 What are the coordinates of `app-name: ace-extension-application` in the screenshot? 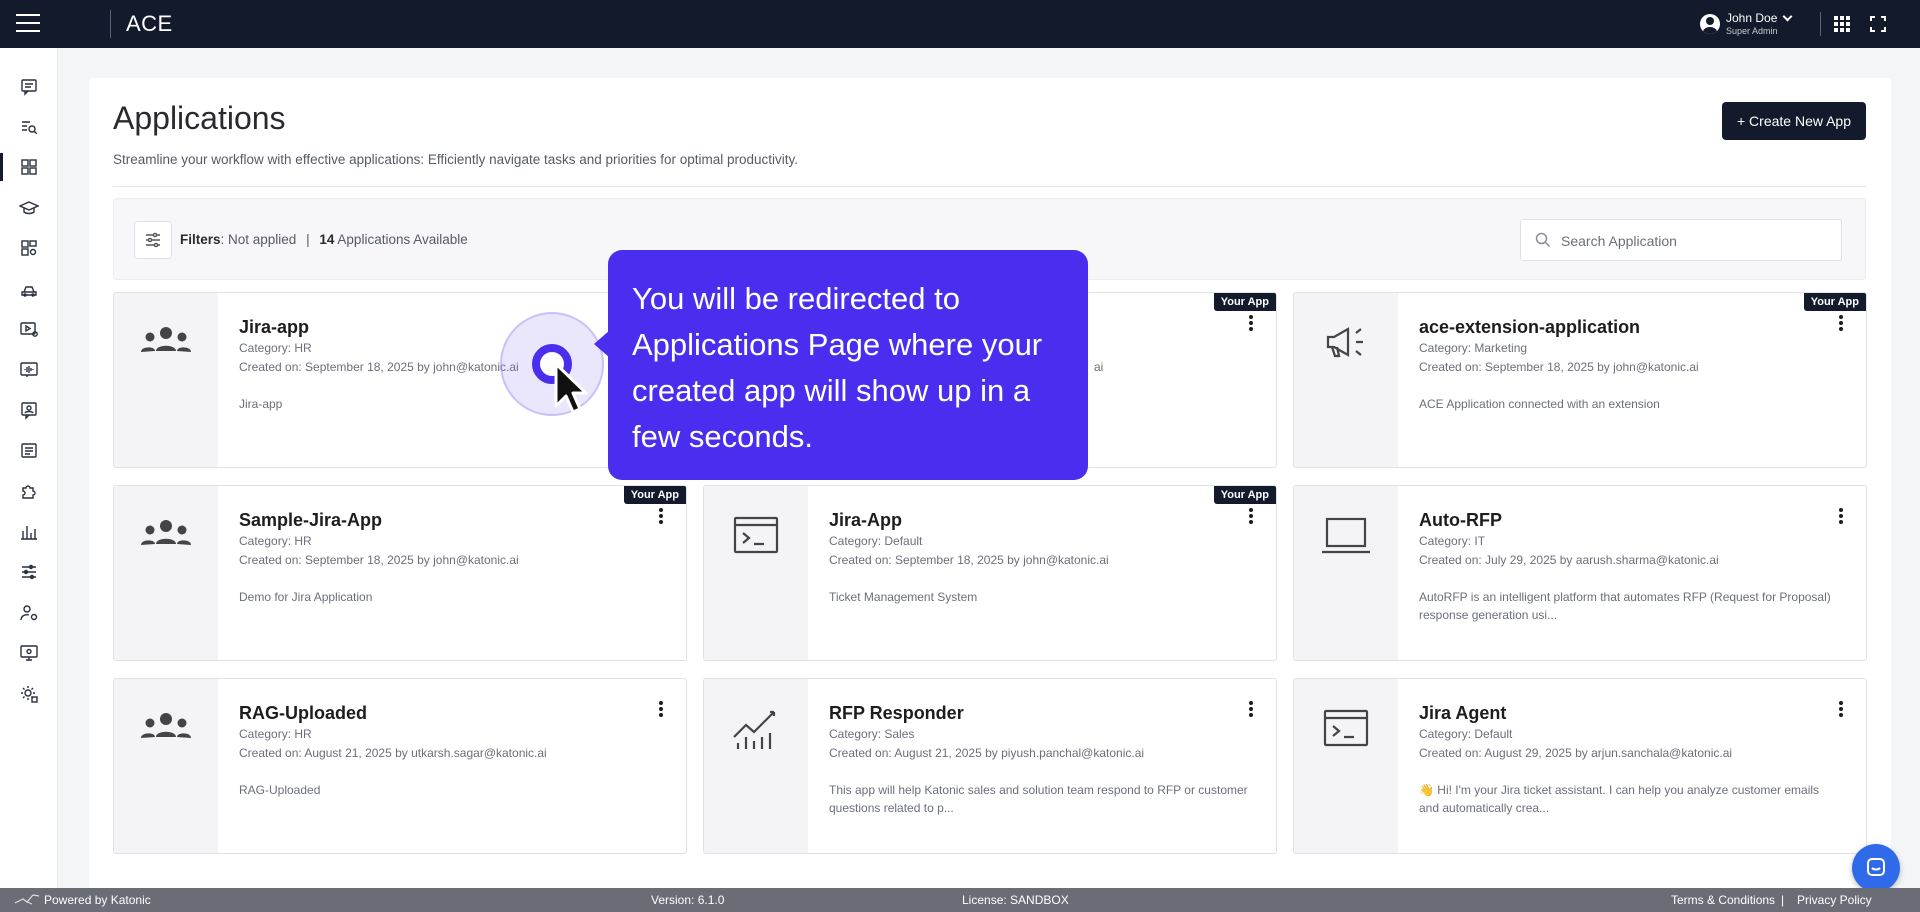 It's located at (1530, 327).